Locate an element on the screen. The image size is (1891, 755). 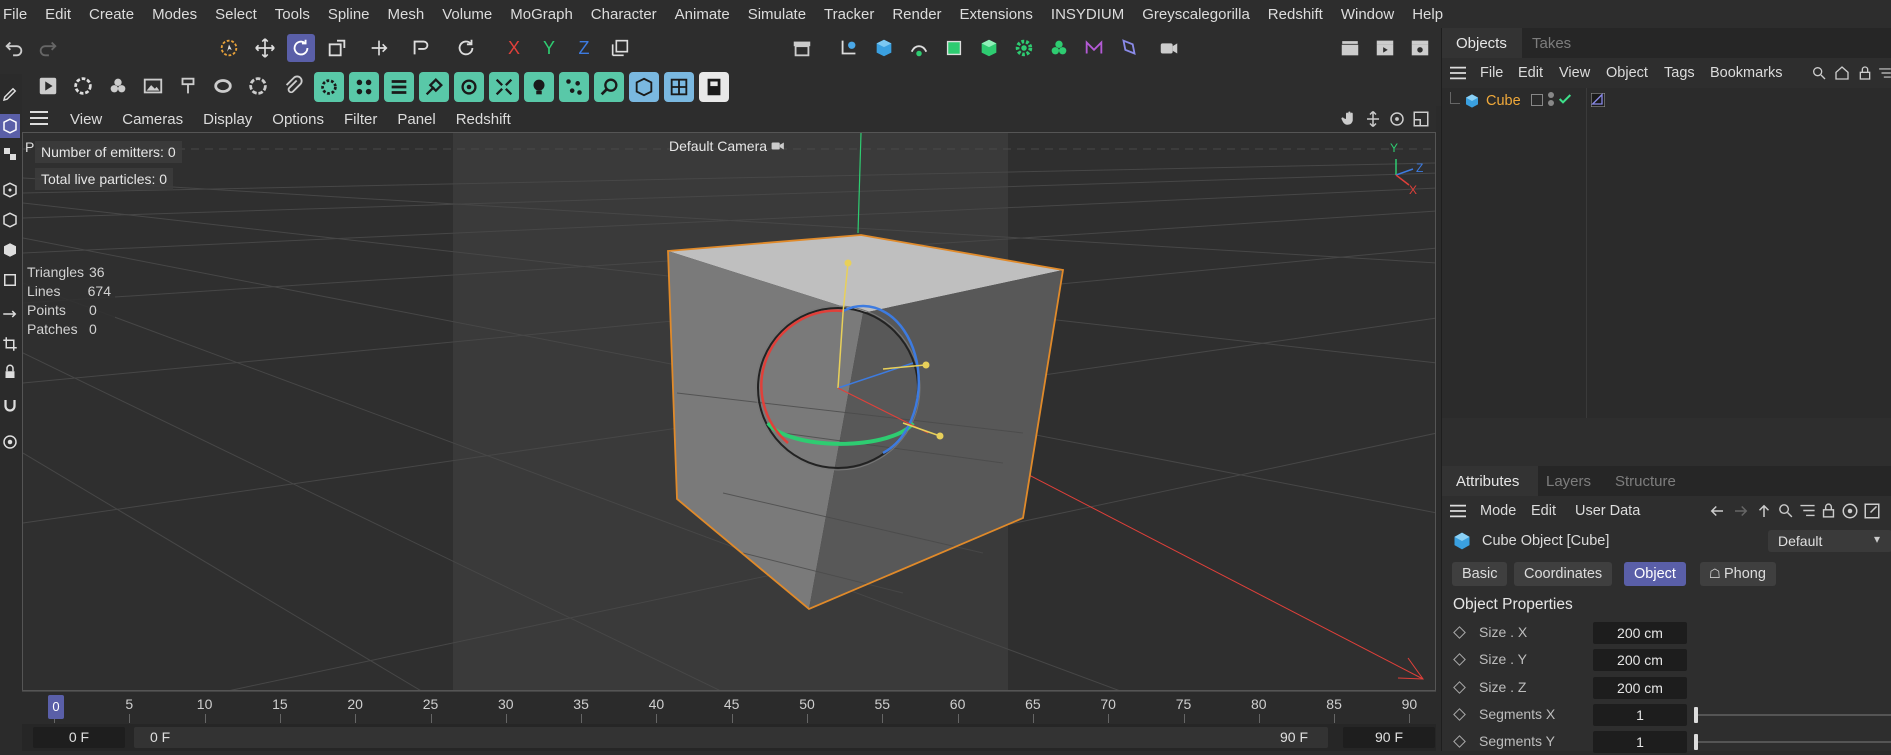
effector-button is located at coordinates (1024, 48).